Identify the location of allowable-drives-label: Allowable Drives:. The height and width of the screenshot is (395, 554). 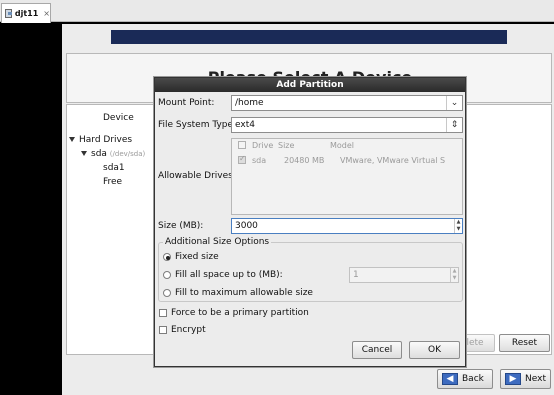
(197, 176).